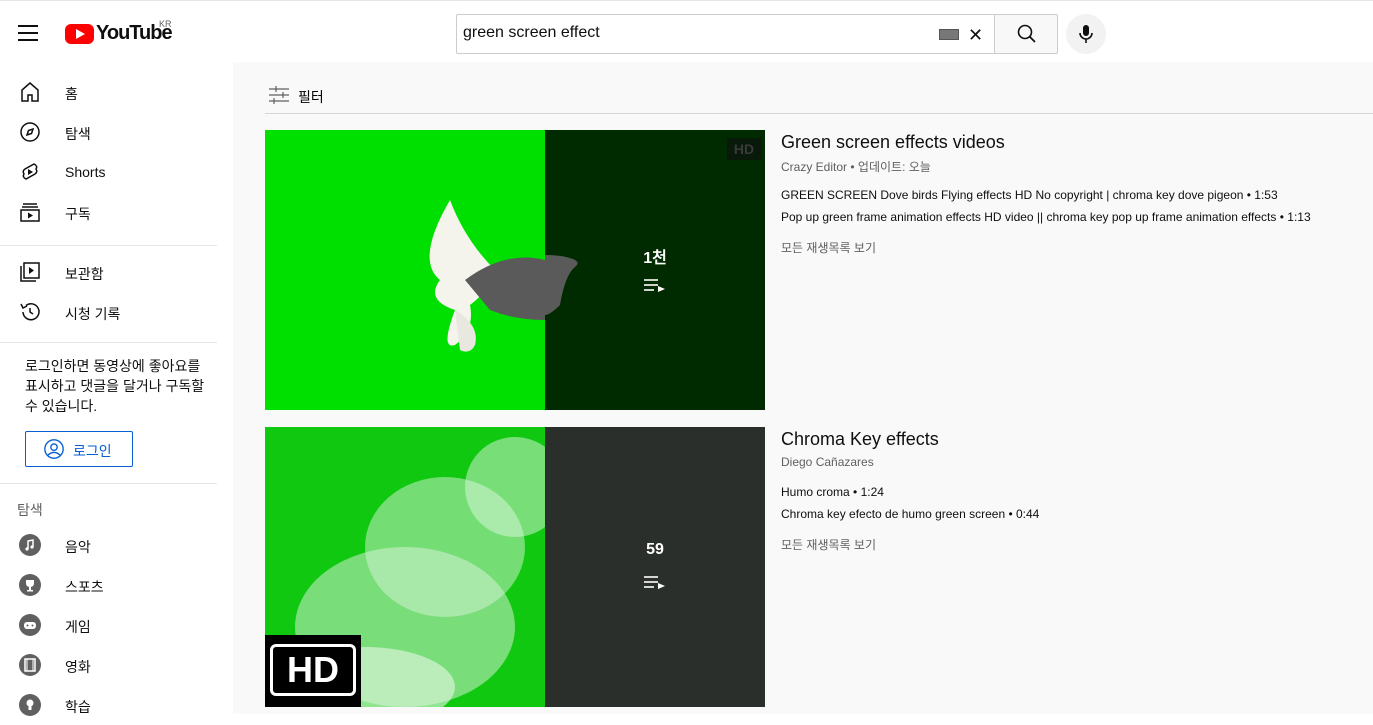 The width and height of the screenshot is (1373, 725). What do you see at coordinates (975, 35) in the screenshot?
I see `close-icon: ✕` at bounding box center [975, 35].